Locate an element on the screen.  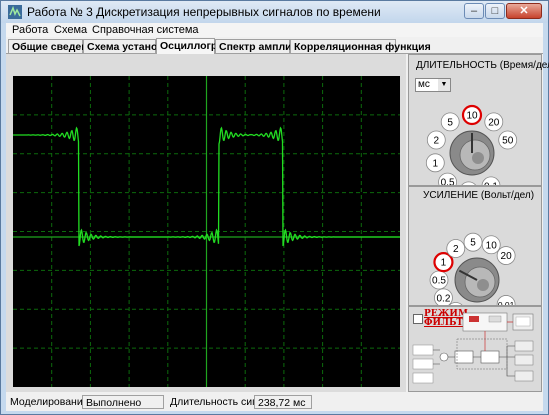
duration-option-label: 2 is located at coordinates (437, 141).